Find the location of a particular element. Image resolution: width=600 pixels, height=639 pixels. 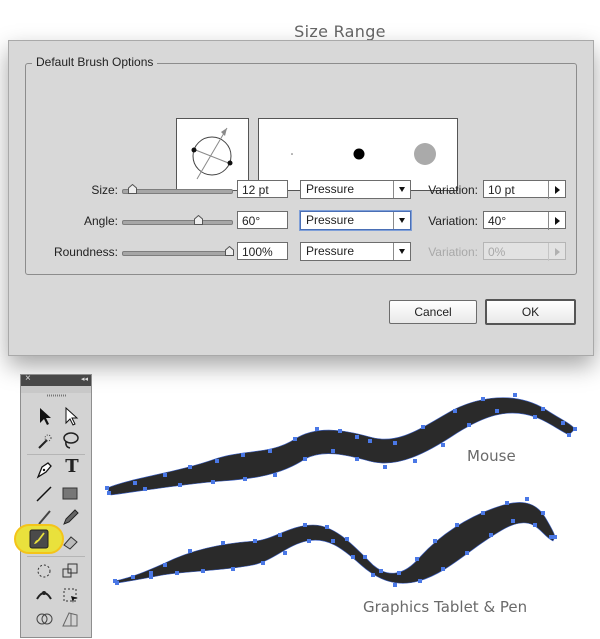

shape-builder-tool-icon is located at coordinates (44, 619).